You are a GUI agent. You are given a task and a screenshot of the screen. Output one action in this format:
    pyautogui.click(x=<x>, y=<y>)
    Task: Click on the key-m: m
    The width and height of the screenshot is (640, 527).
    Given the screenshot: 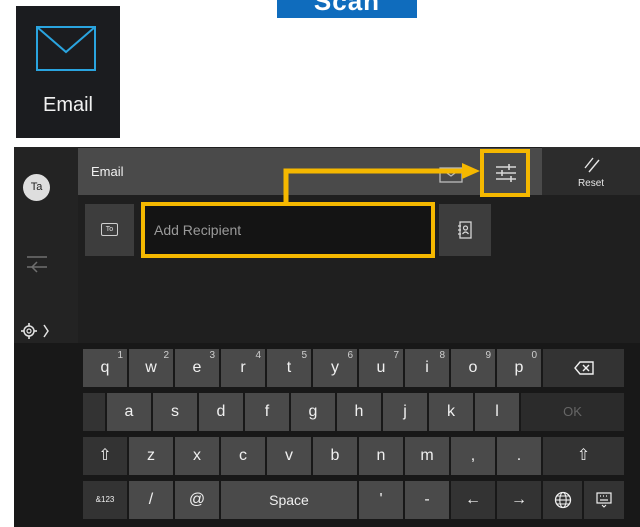 What is the action you would take?
    pyautogui.click(x=427, y=456)
    